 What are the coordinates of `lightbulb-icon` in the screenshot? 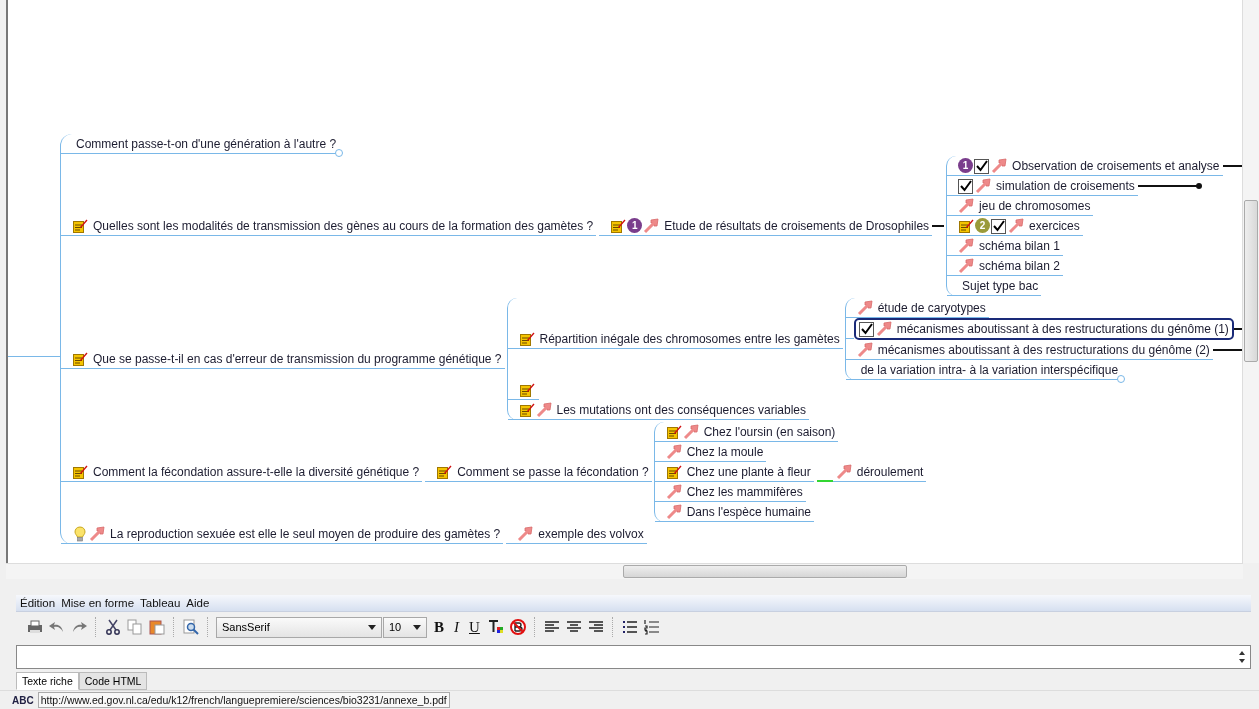 It's located at (80, 533).